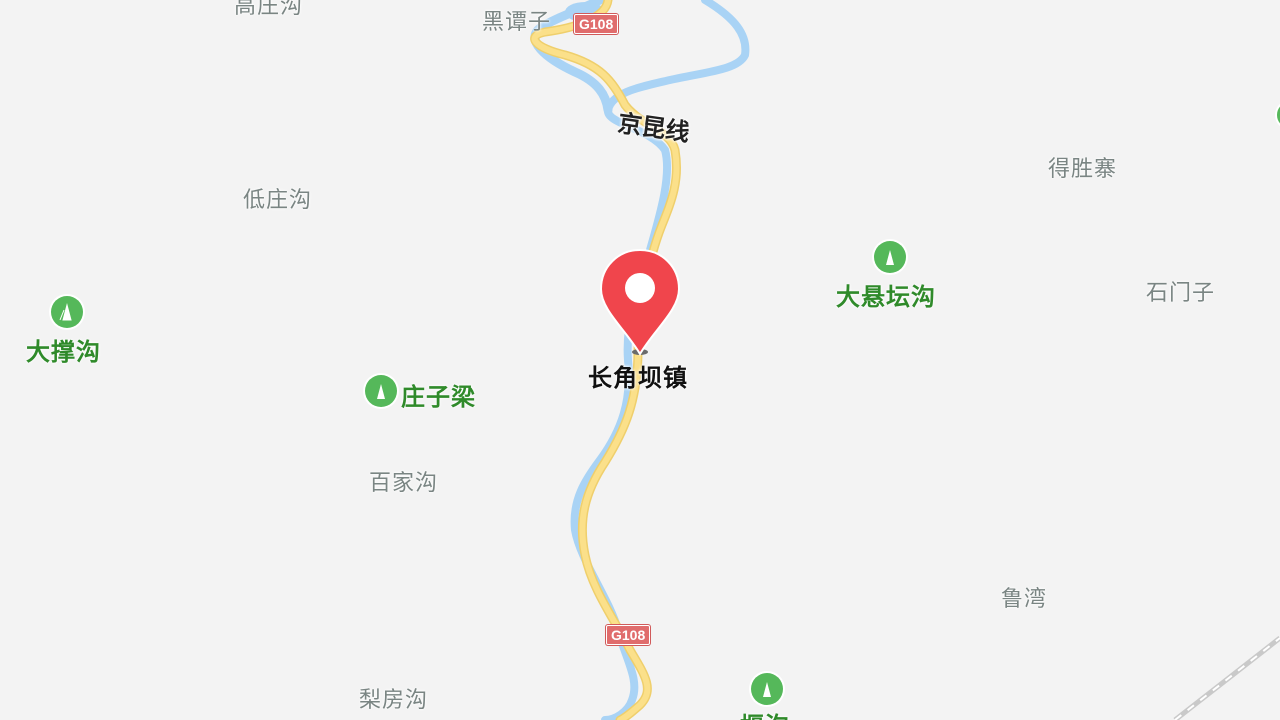  What do you see at coordinates (277, 198) in the screenshot?
I see `place-label: 低庄沟` at bounding box center [277, 198].